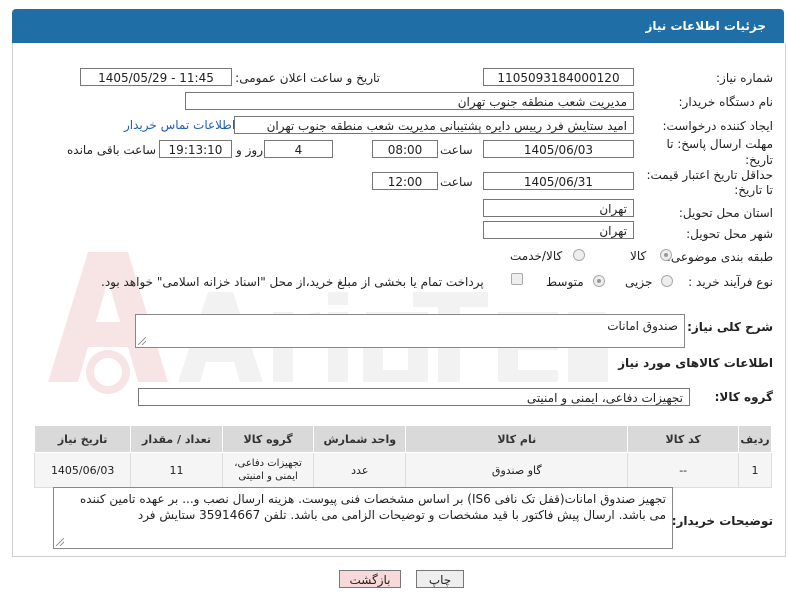 This screenshot has width=788, height=606. I want to click on page-title: جزئیات اطلاعات نیاز, so click(705, 26).